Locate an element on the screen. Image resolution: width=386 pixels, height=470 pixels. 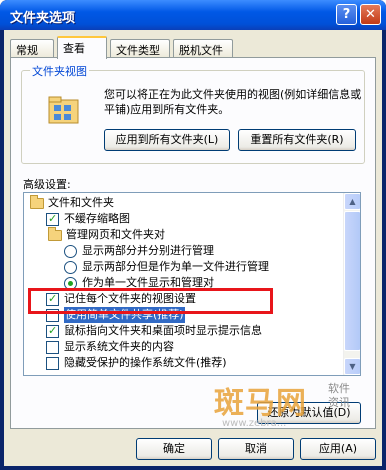
list-item-label: 显示两部分并分别进行管理 is located at coordinates (148, 250).